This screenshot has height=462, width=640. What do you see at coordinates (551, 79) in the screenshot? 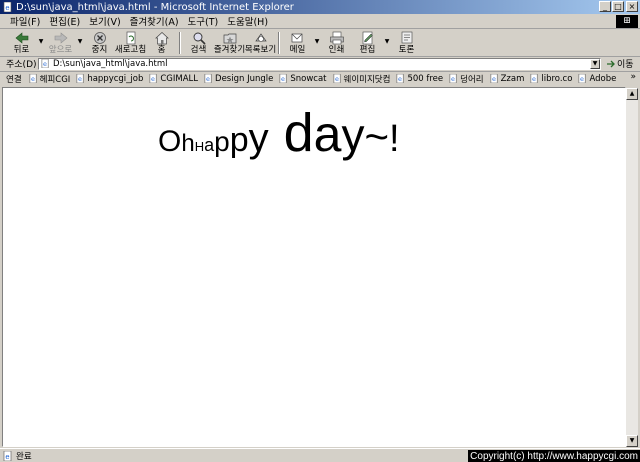
I see `link-libro: e libro.co` at bounding box center [551, 79].